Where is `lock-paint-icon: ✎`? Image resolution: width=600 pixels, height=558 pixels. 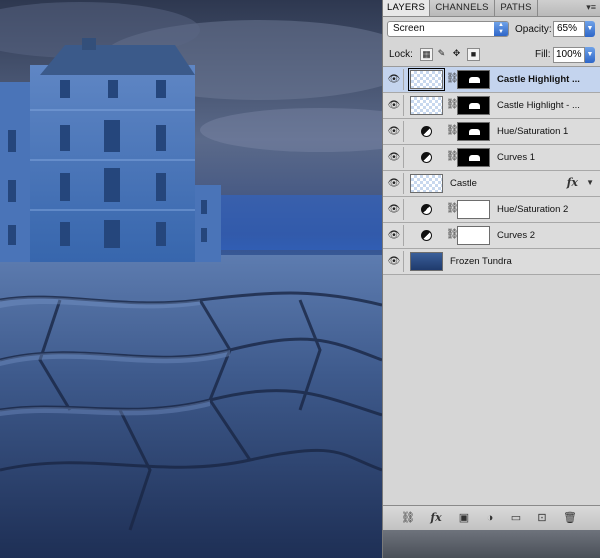
lock-paint-icon: ✎ is located at coordinates (441, 54).